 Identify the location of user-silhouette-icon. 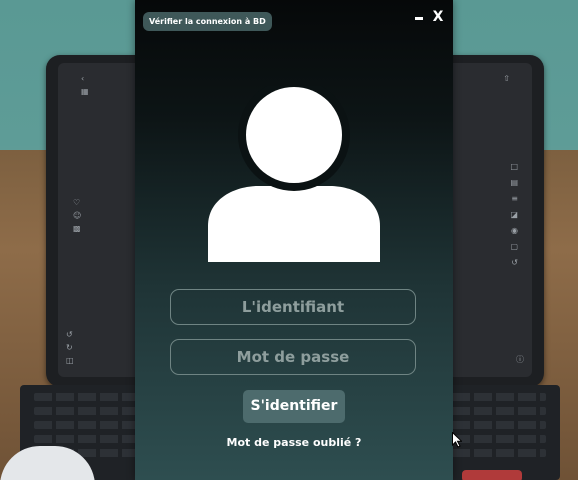
(294, 174).